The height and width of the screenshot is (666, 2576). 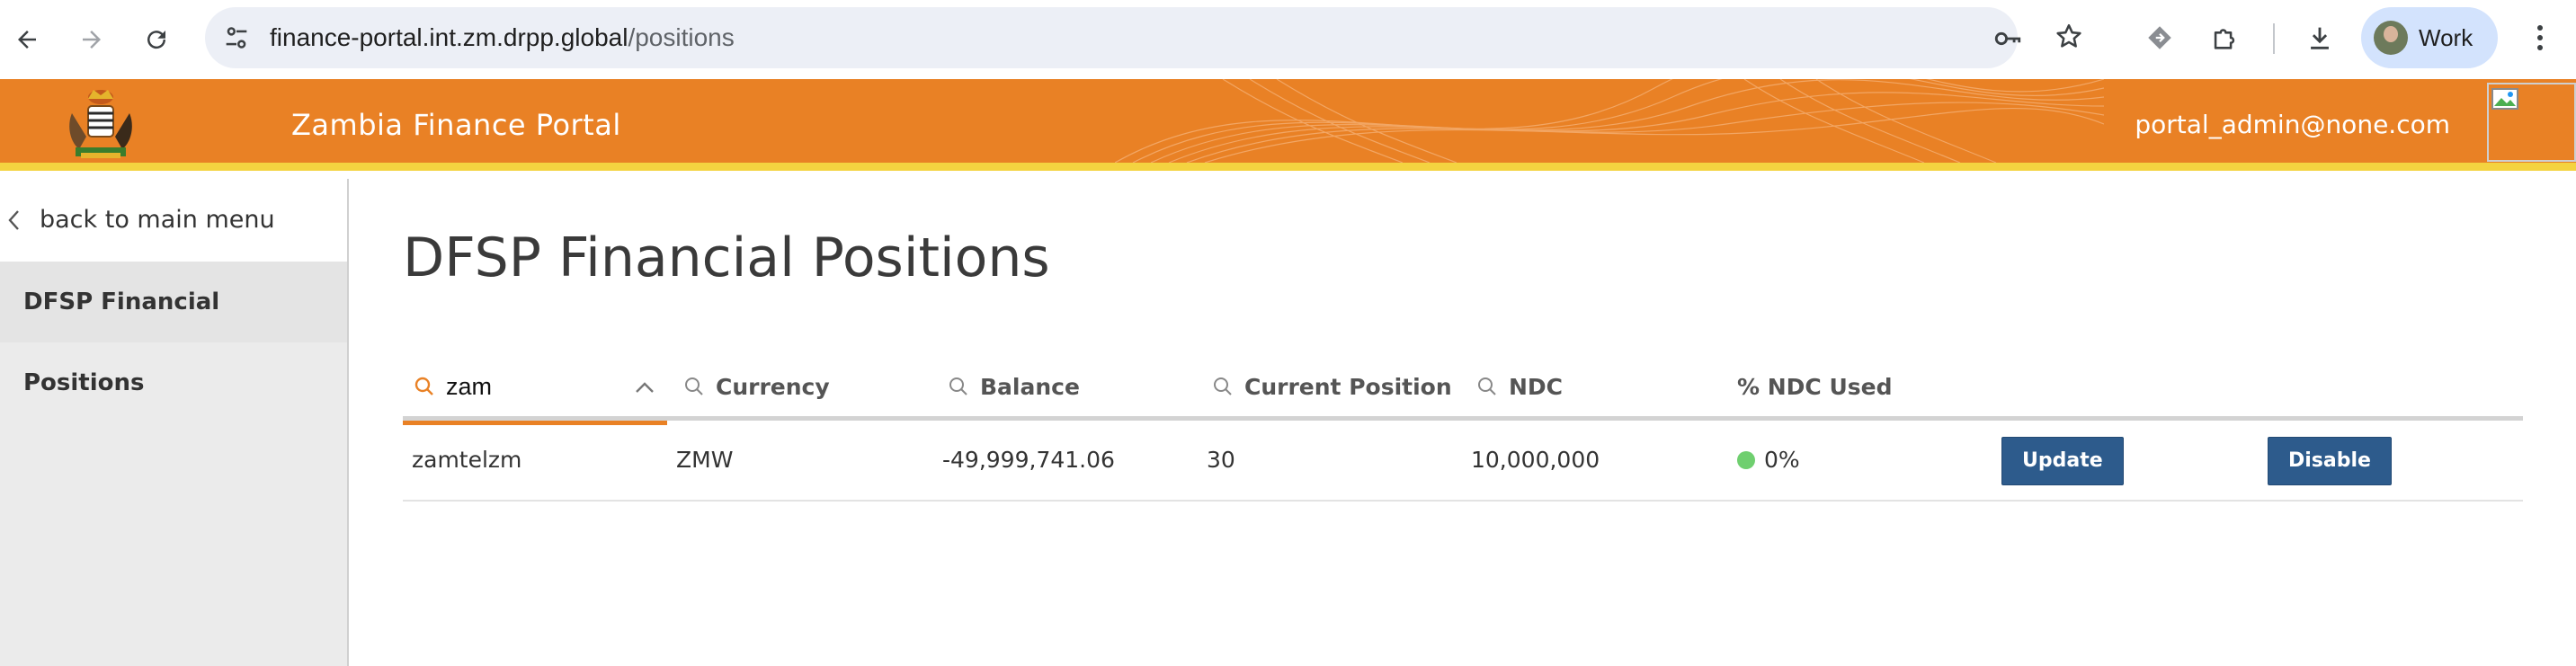 I want to click on password-key-icon, so click(x=2008, y=38).